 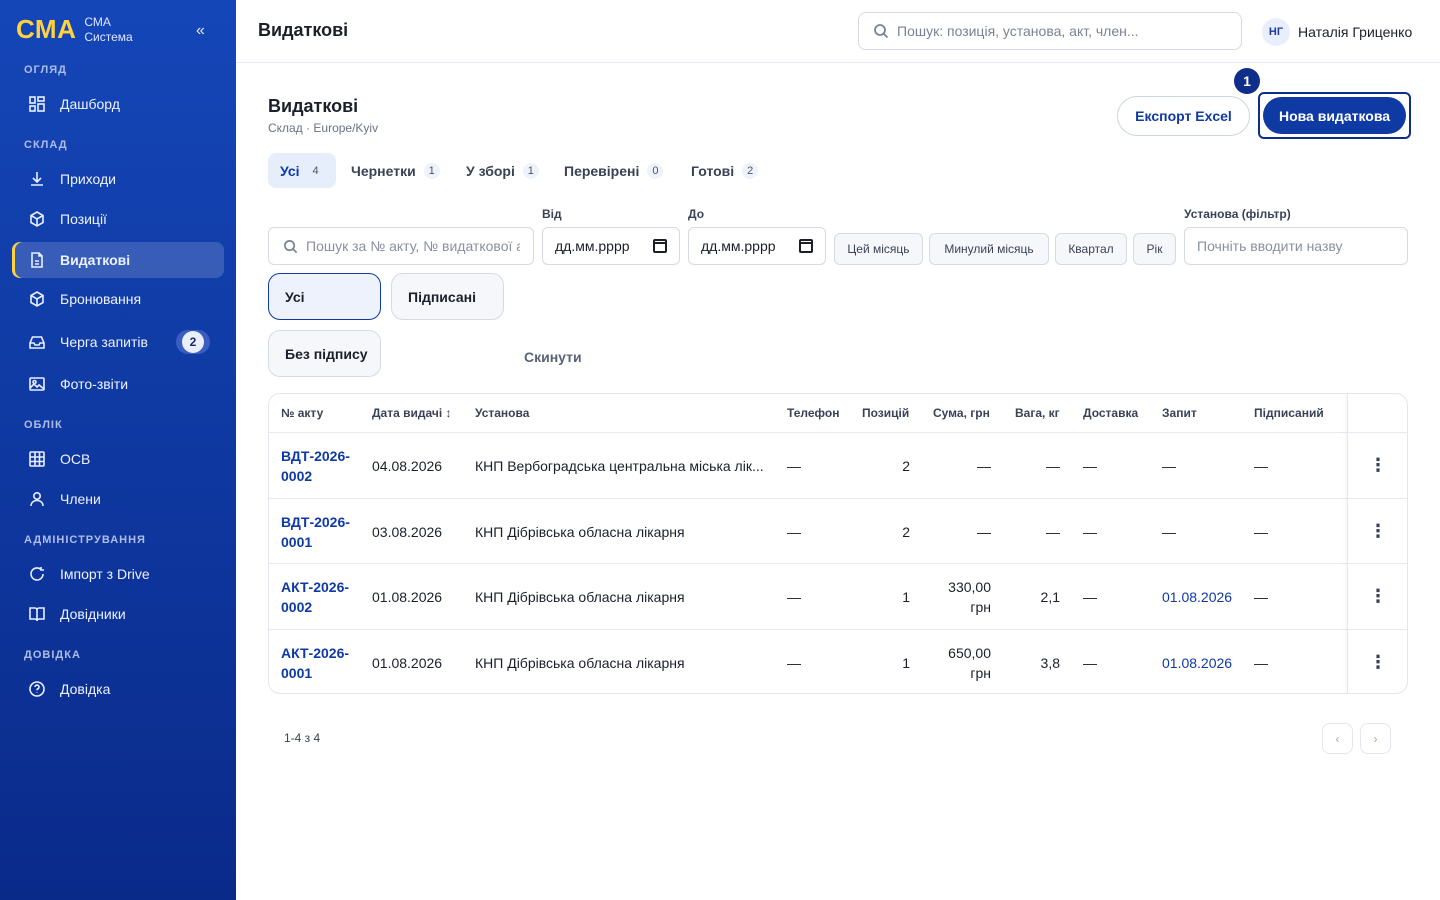 I want to click on col-phone: Телефон, so click(x=813, y=413).